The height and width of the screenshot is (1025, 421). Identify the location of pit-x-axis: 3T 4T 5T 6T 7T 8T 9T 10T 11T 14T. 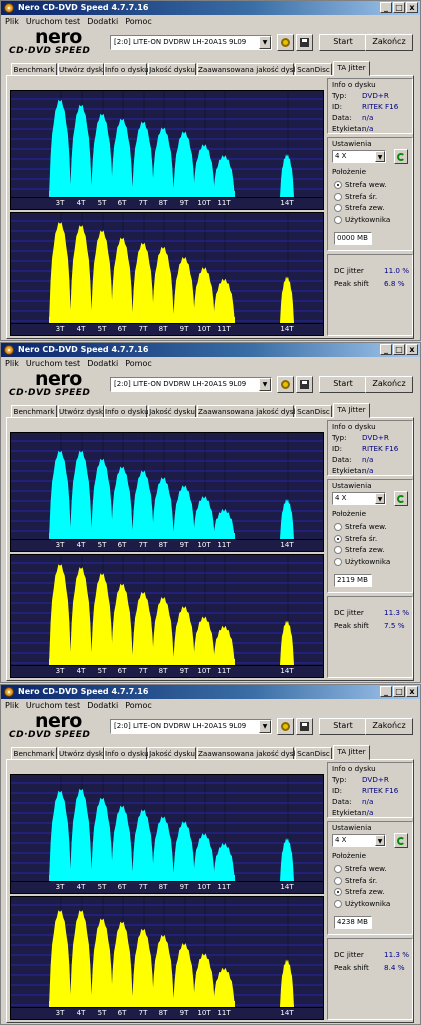
(167, 672).